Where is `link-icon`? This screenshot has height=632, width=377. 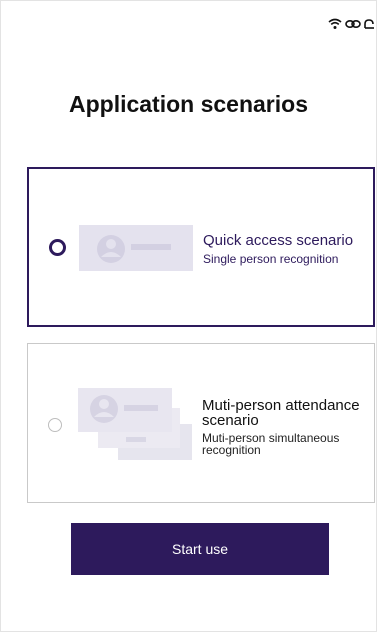
link-icon is located at coordinates (353, 24).